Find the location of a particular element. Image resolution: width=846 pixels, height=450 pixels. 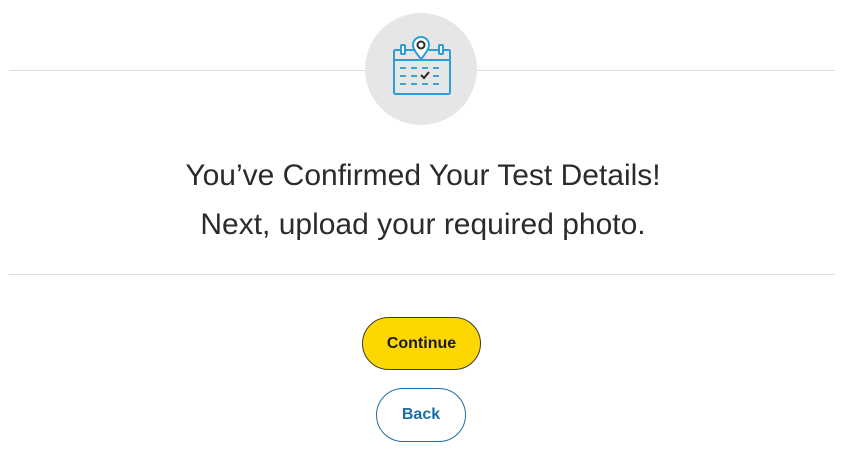

calendar-location-check-icon is located at coordinates (422, 65).